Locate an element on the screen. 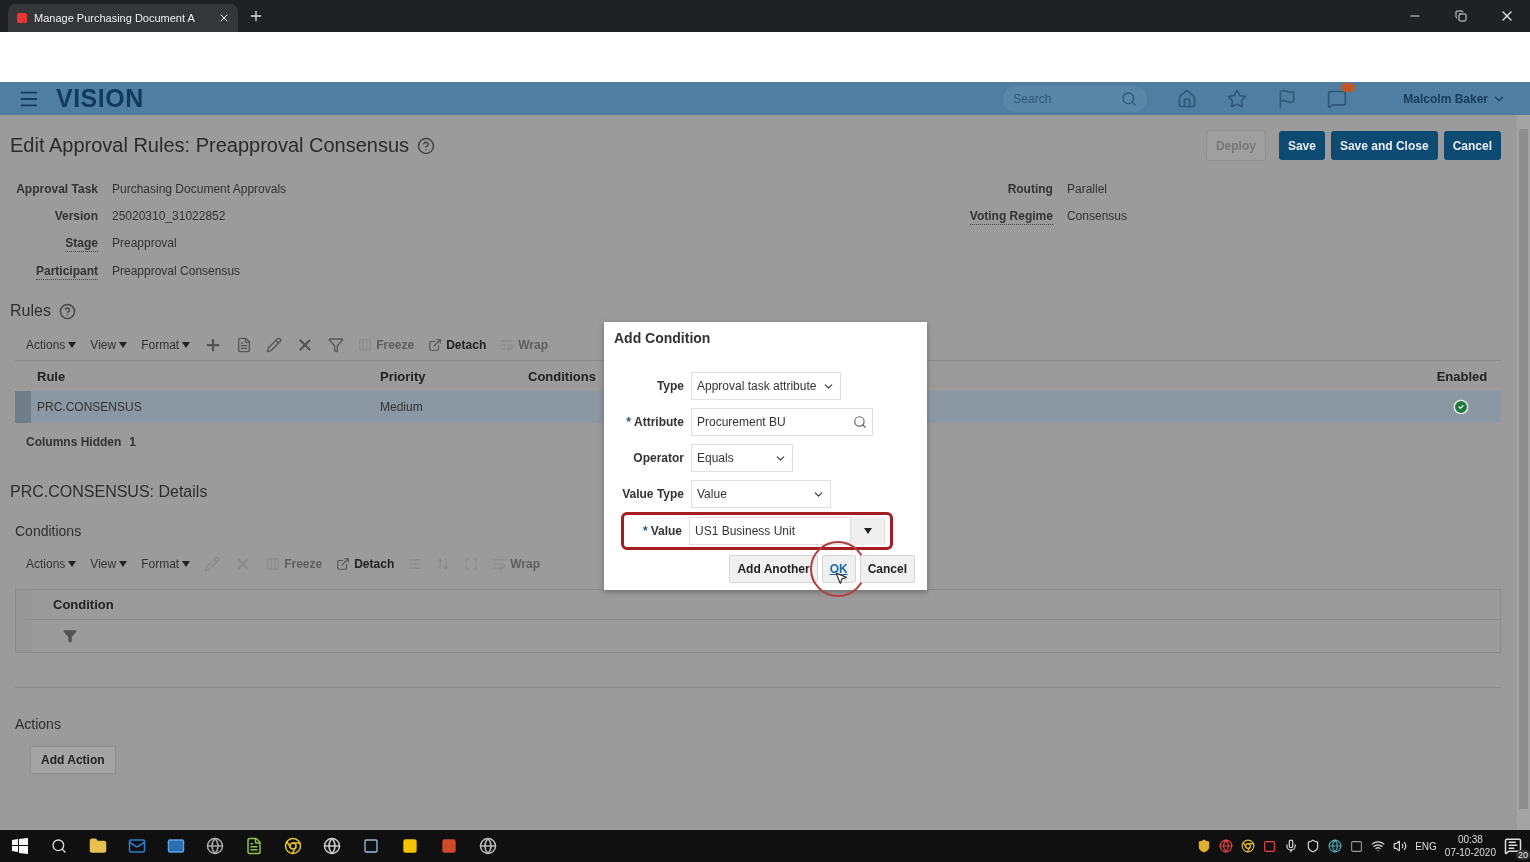  page-title: Edit Approval Rules: Preapproval Consensus is located at coordinates (210, 145).